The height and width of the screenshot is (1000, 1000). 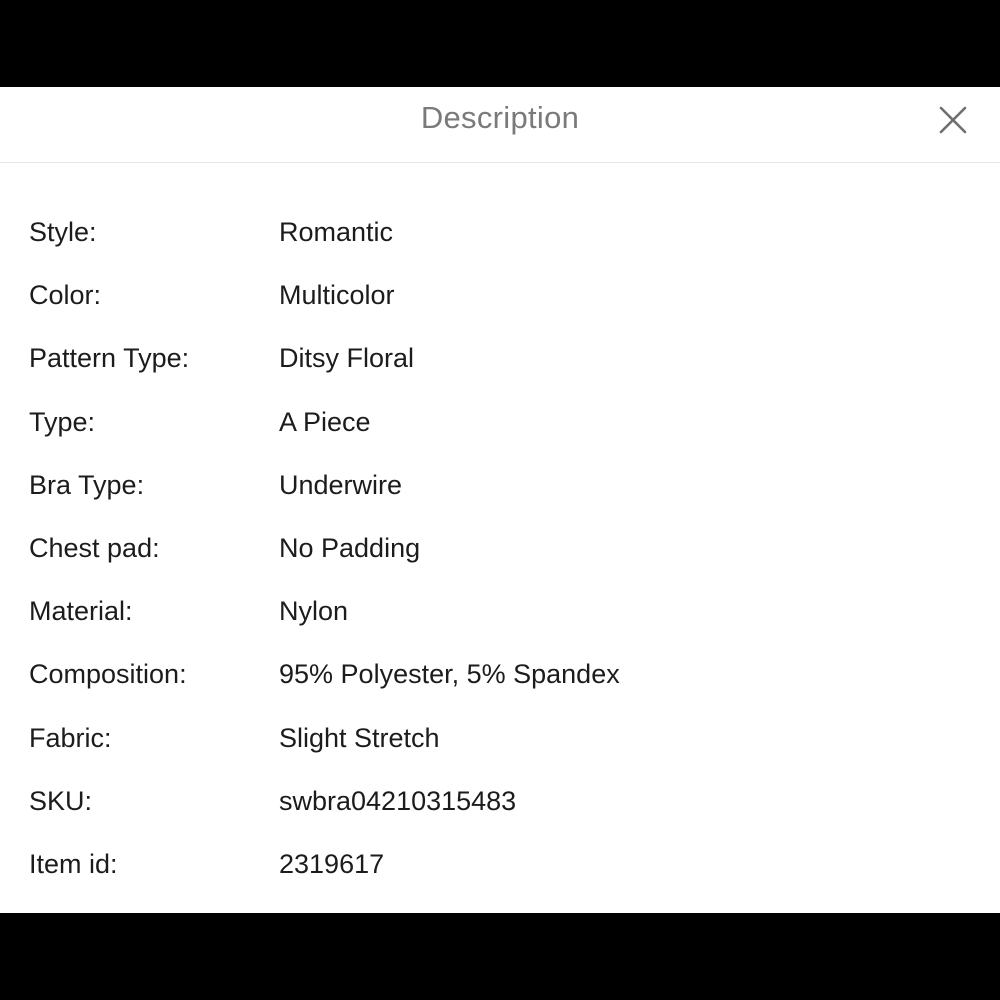 I want to click on spec-value: 95% Polyester, 5% Spandex, so click(x=449, y=674).